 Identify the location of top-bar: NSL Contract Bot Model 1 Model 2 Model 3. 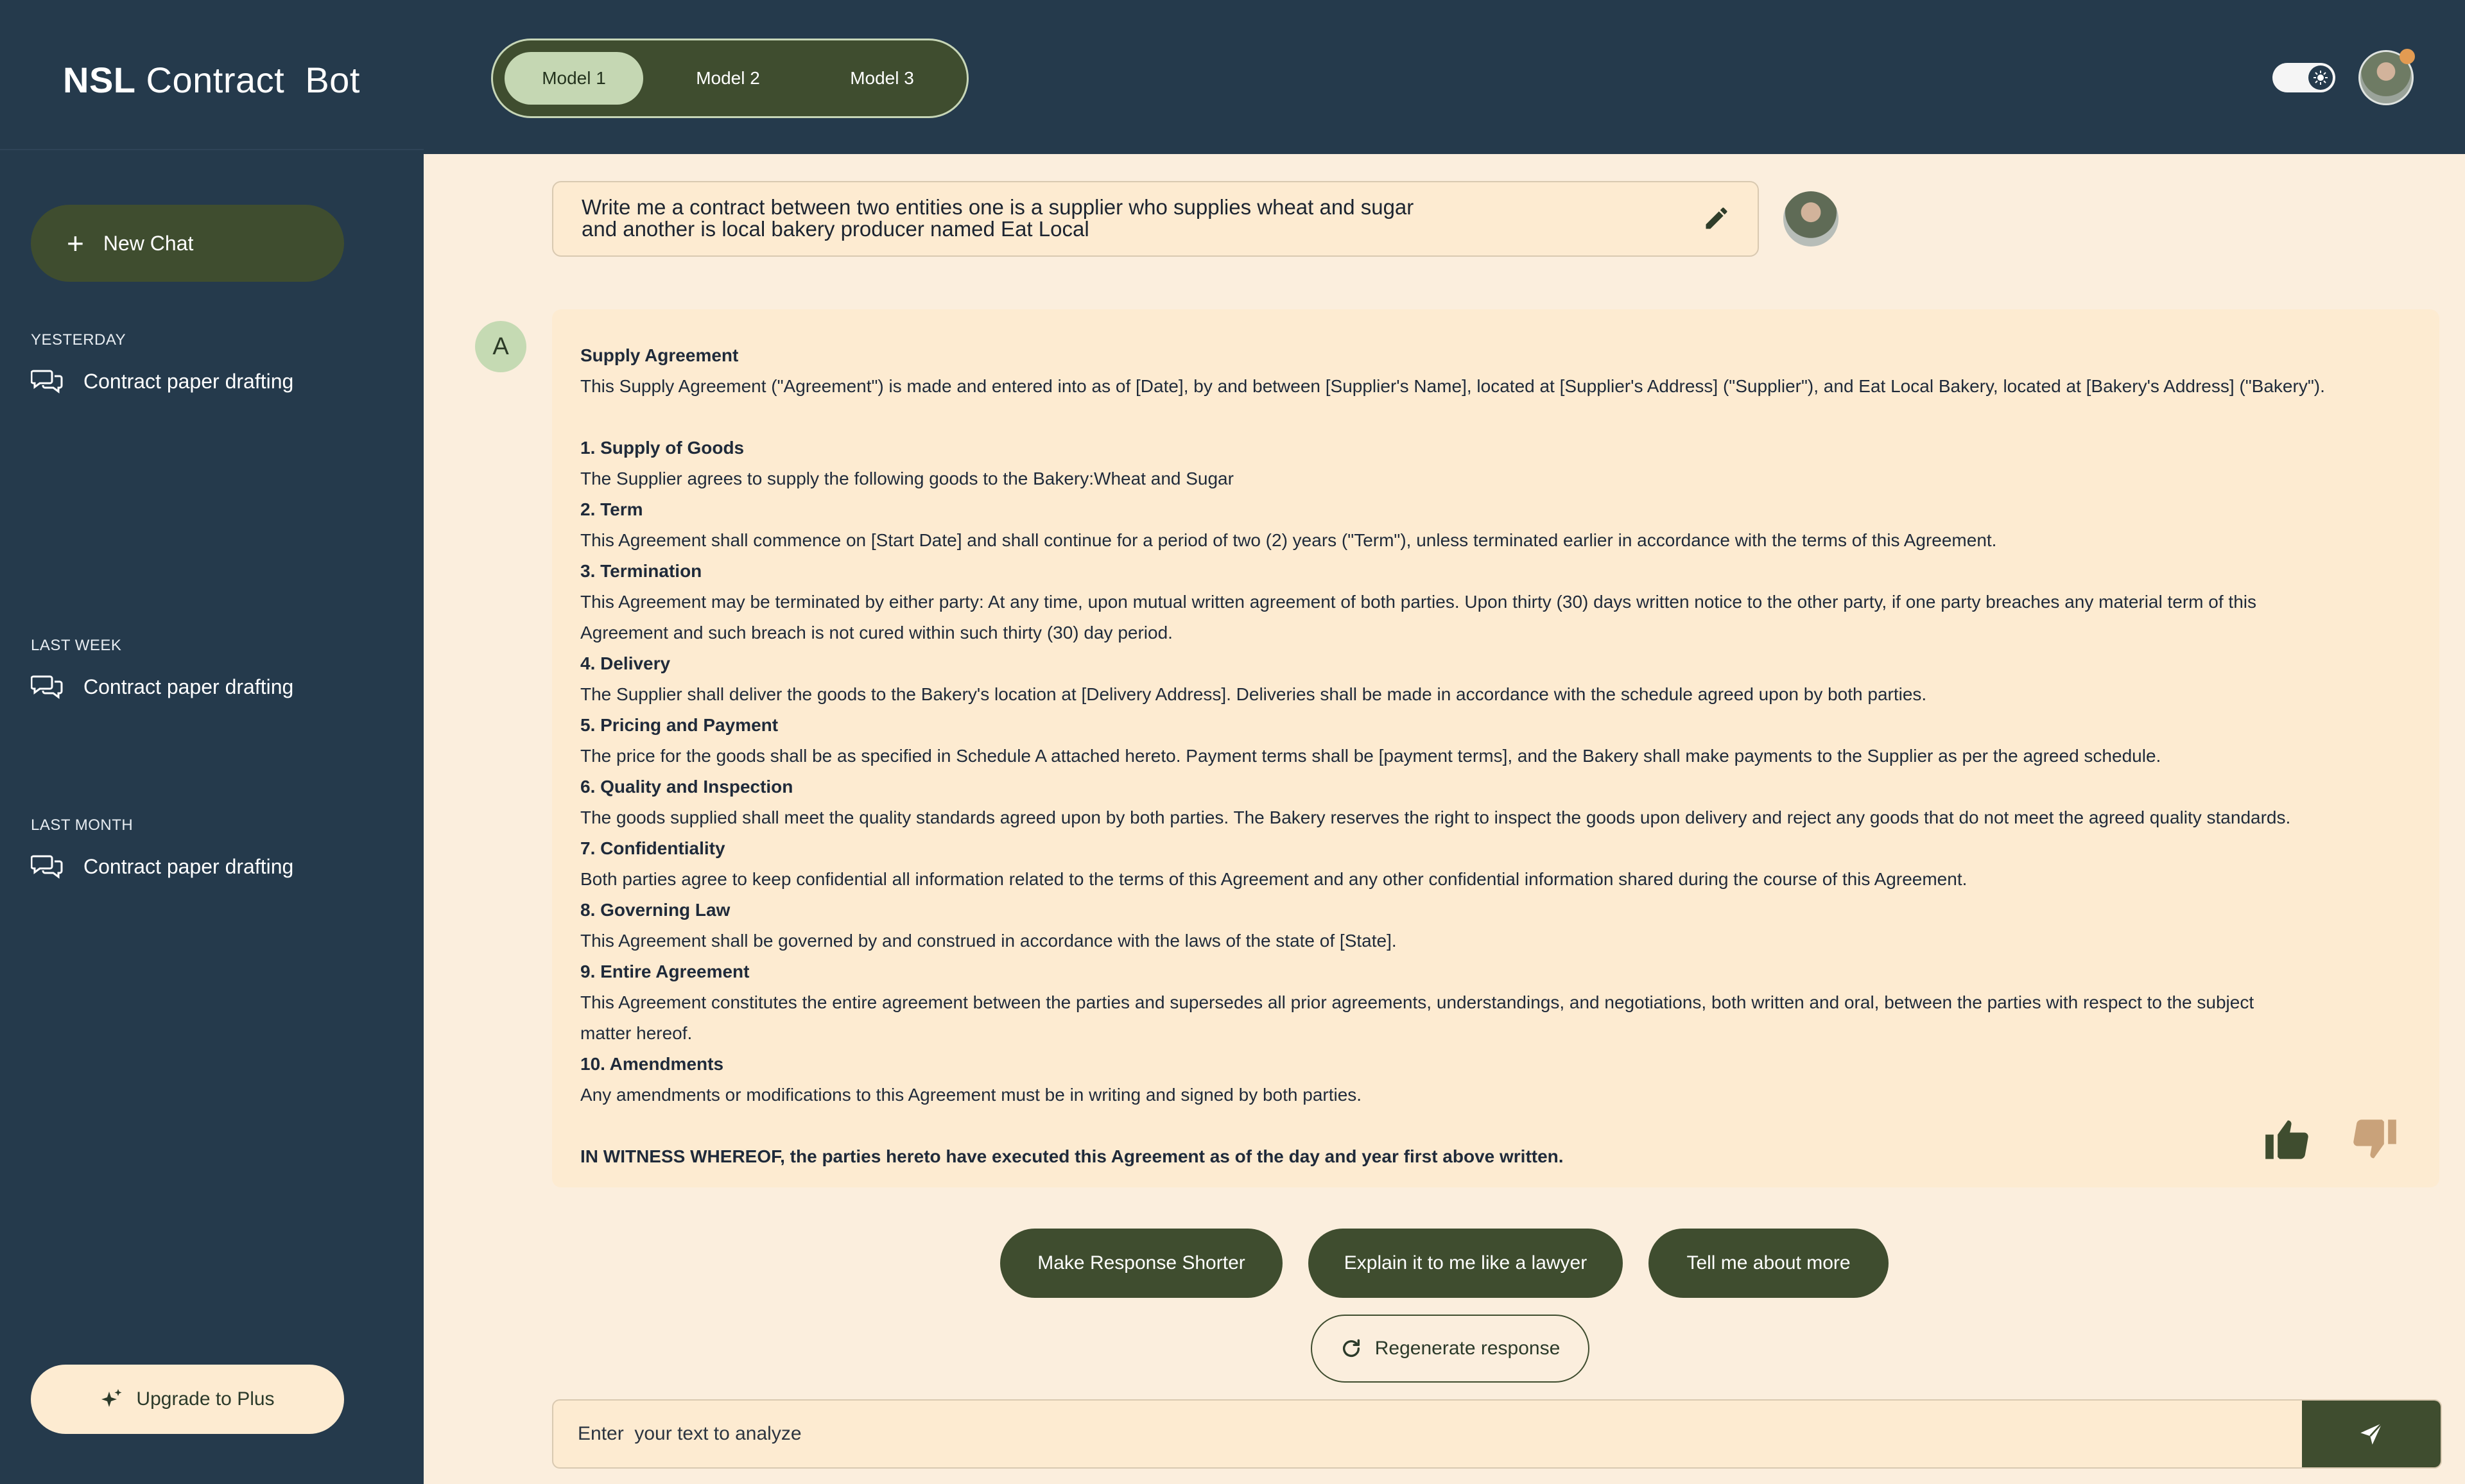
(1232, 77).